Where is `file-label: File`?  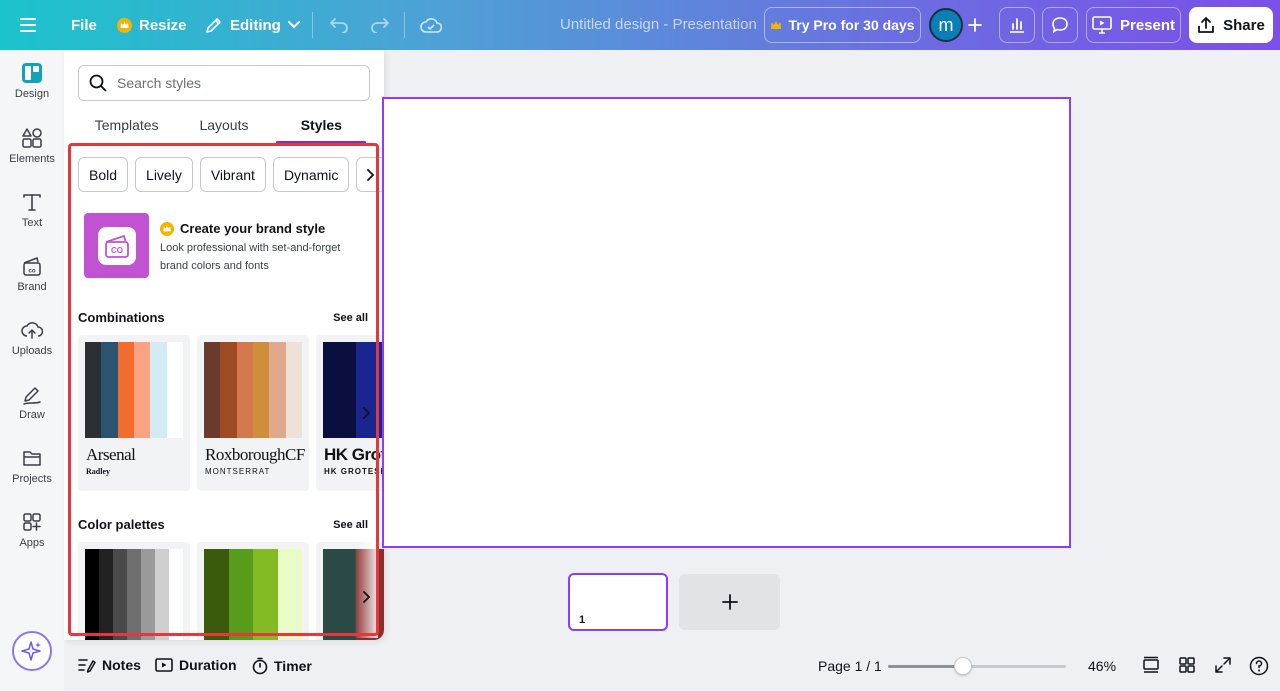
file-label: File is located at coordinates (84, 25).